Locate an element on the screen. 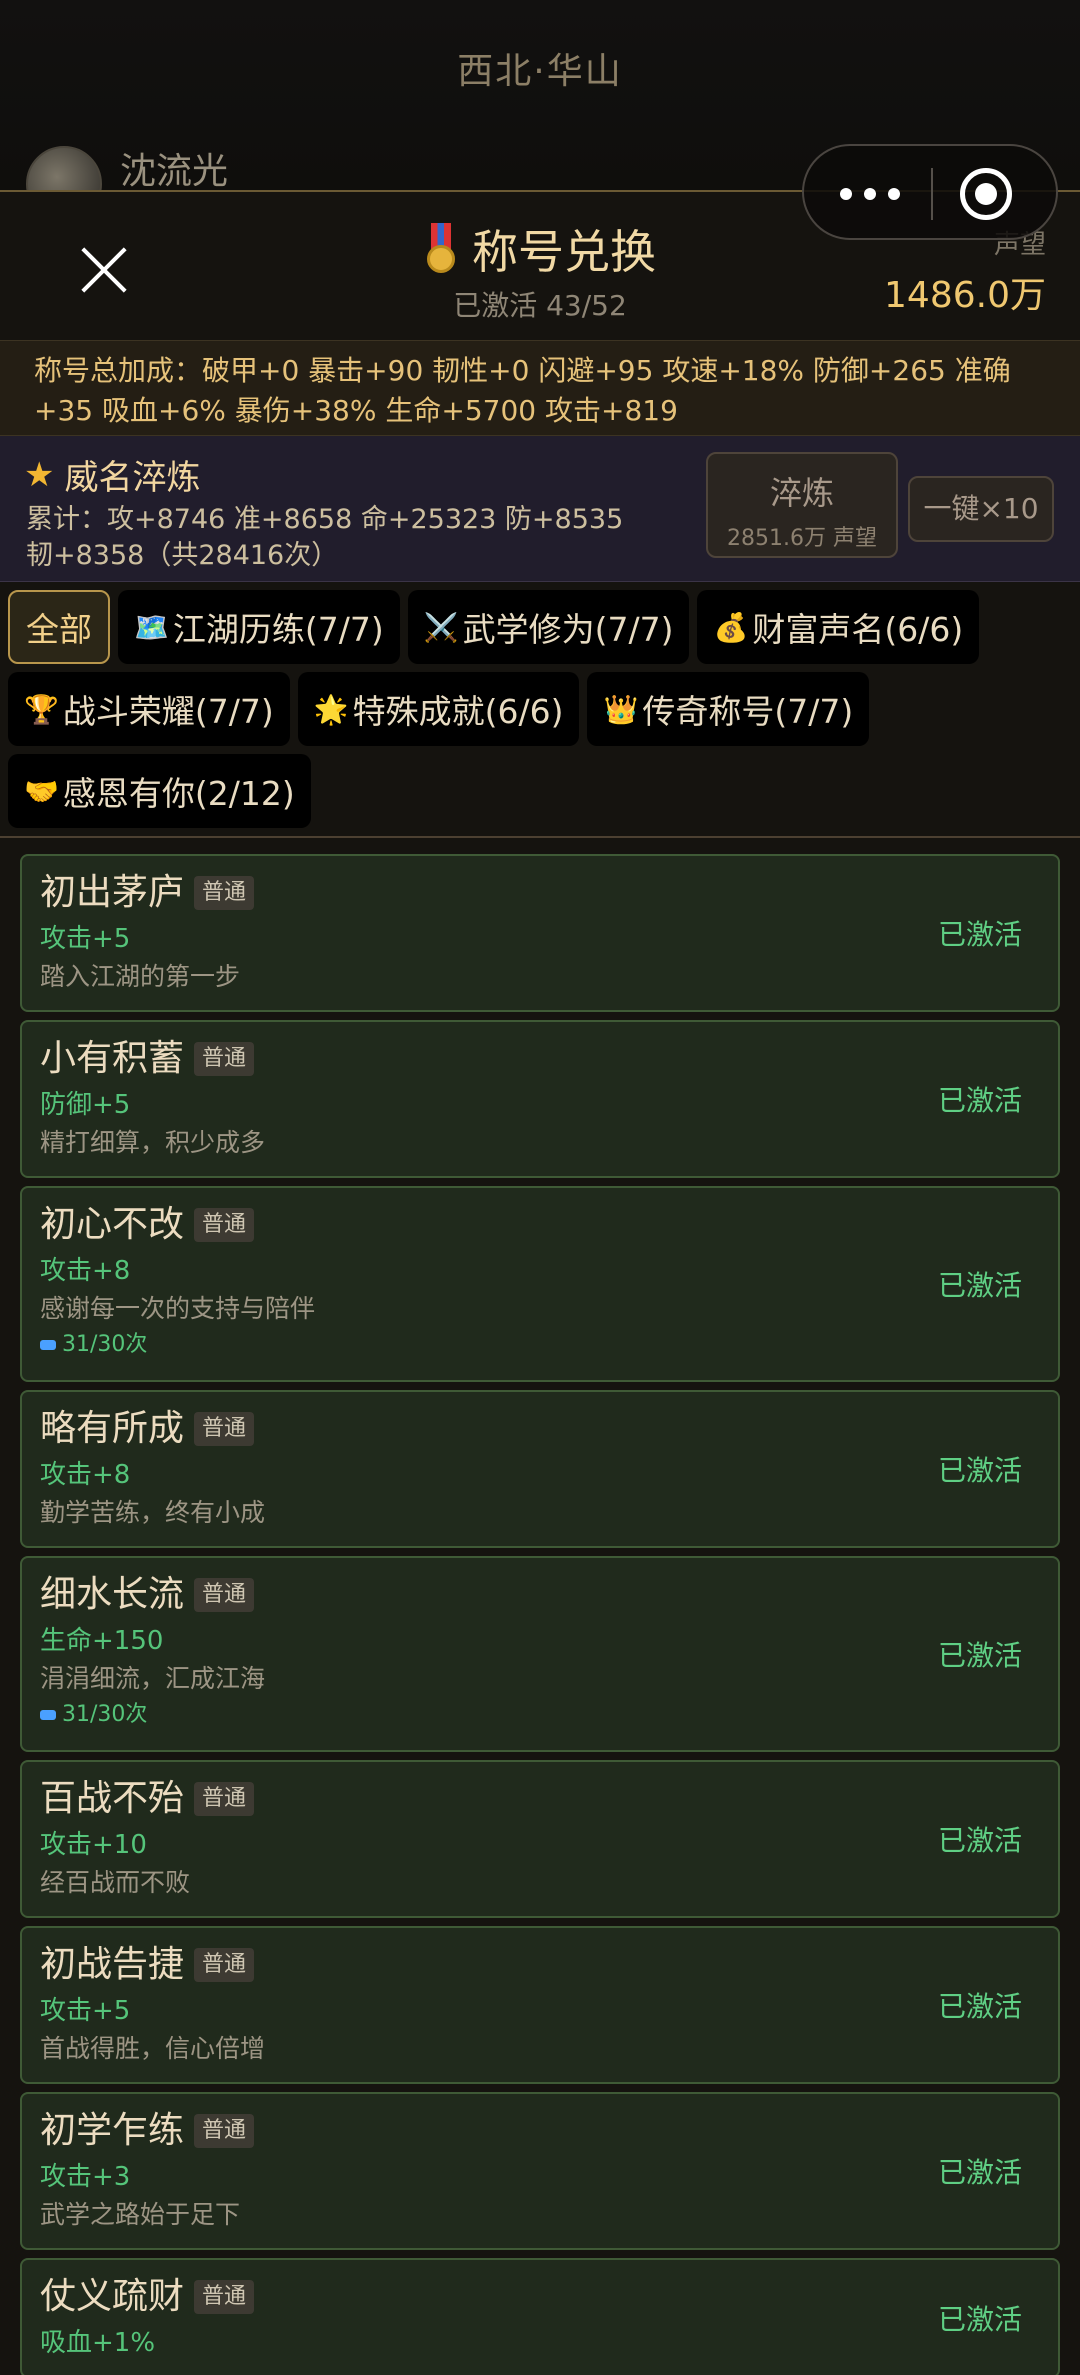 This screenshot has height=2375, width=1080. tab-6: 👑 传奇称号(7/7) is located at coordinates (728, 709).